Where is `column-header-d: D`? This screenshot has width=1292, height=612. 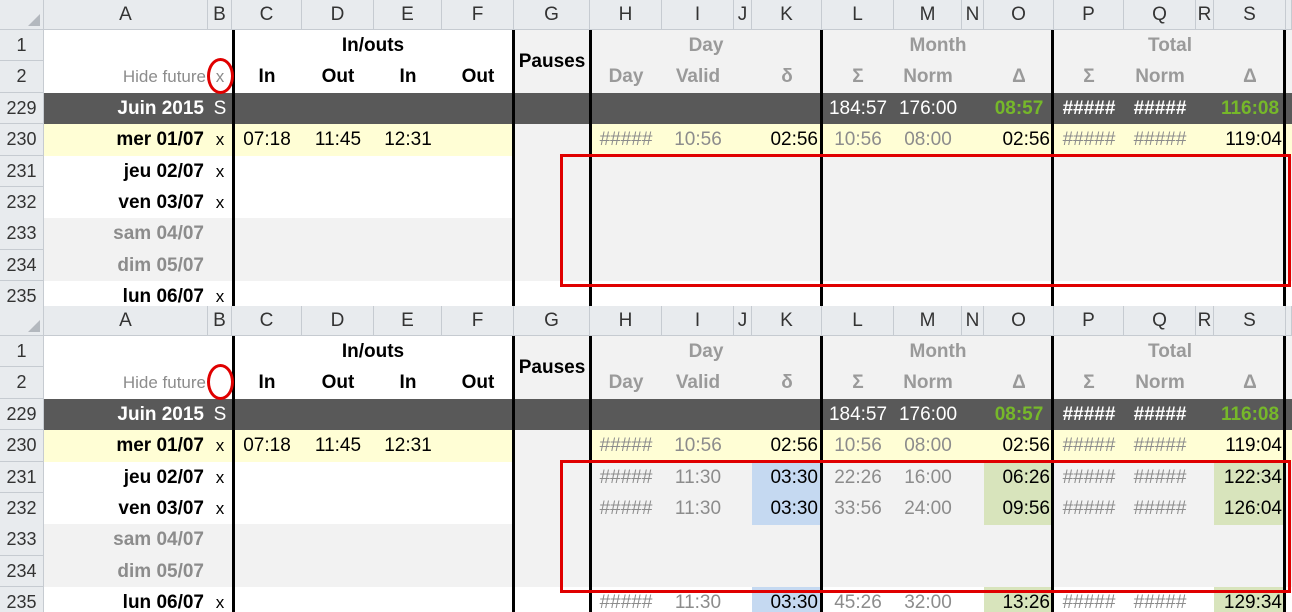
column-header-d: D is located at coordinates (338, 15).